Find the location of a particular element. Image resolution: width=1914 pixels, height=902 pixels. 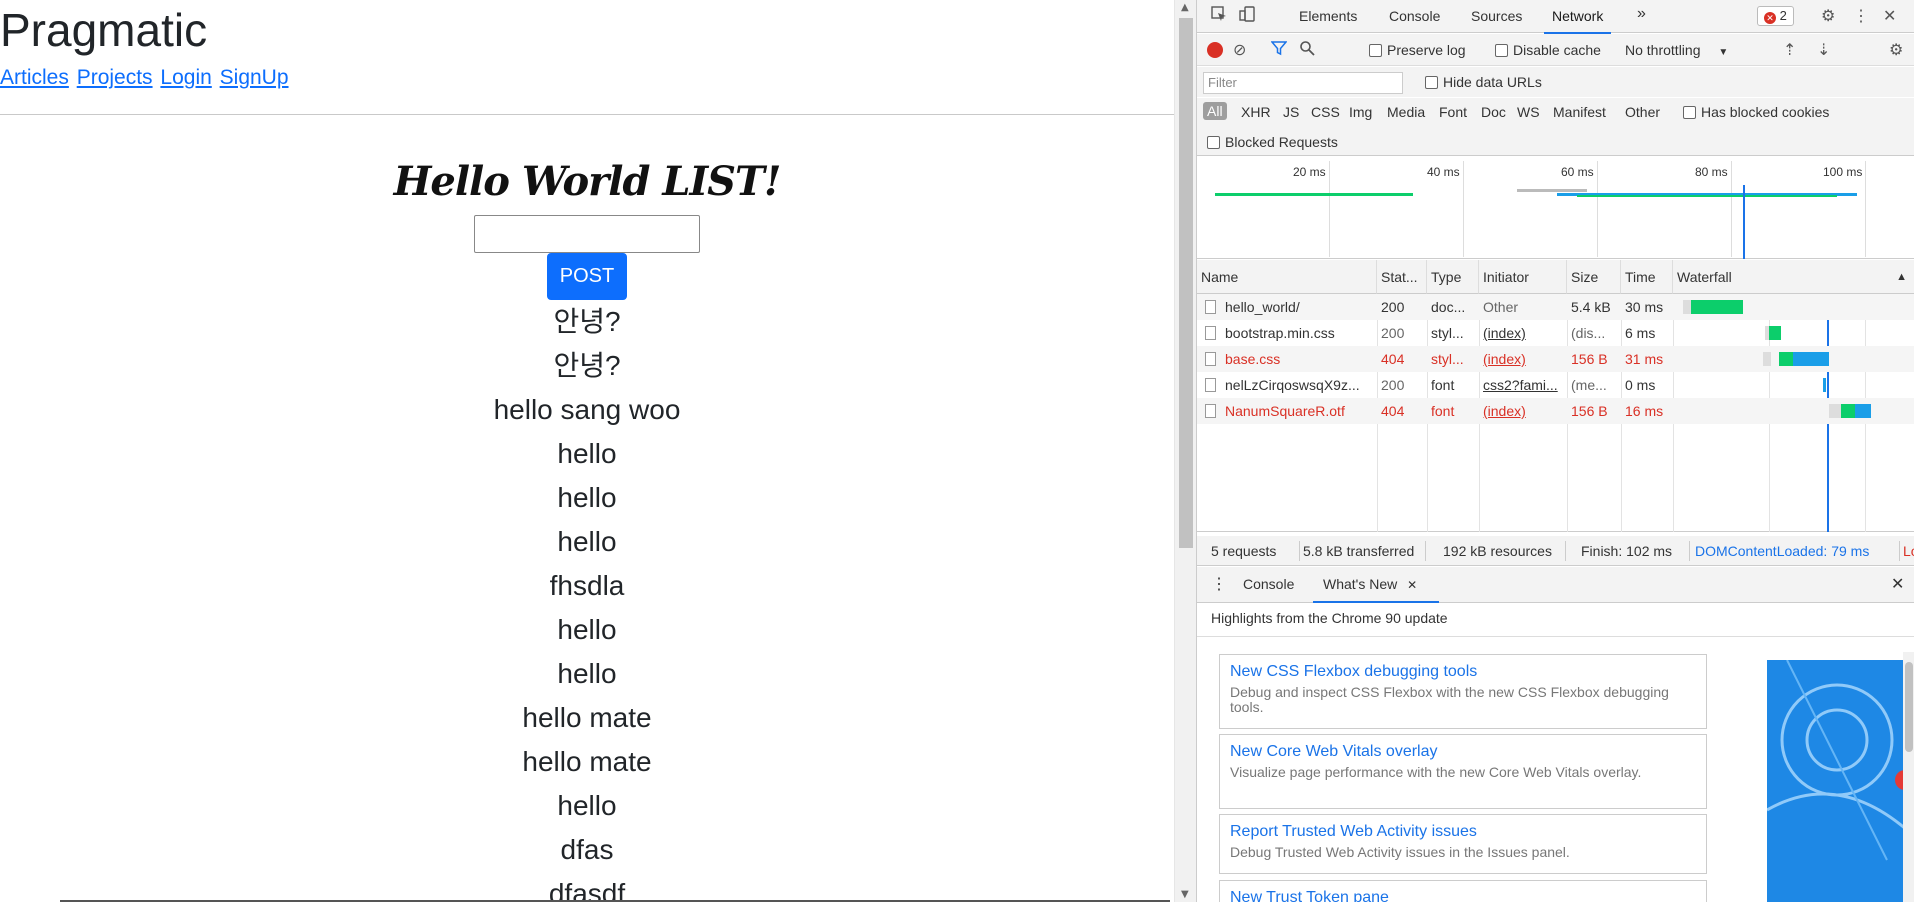

error-count-badge: ✕ 2 is located at coordinates (1775, 16).